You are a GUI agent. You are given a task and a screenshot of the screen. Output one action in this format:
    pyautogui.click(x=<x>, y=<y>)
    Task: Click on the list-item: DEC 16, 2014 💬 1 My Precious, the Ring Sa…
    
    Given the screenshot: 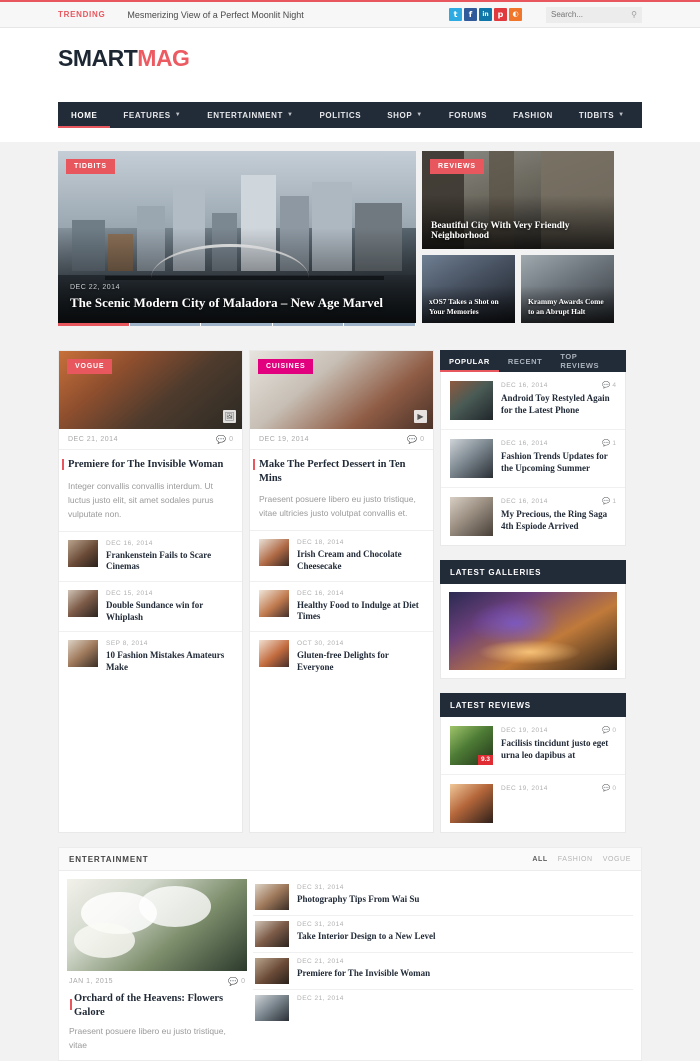 What is the action you would take?
    pyautogui.click(x=533, y=516)
    